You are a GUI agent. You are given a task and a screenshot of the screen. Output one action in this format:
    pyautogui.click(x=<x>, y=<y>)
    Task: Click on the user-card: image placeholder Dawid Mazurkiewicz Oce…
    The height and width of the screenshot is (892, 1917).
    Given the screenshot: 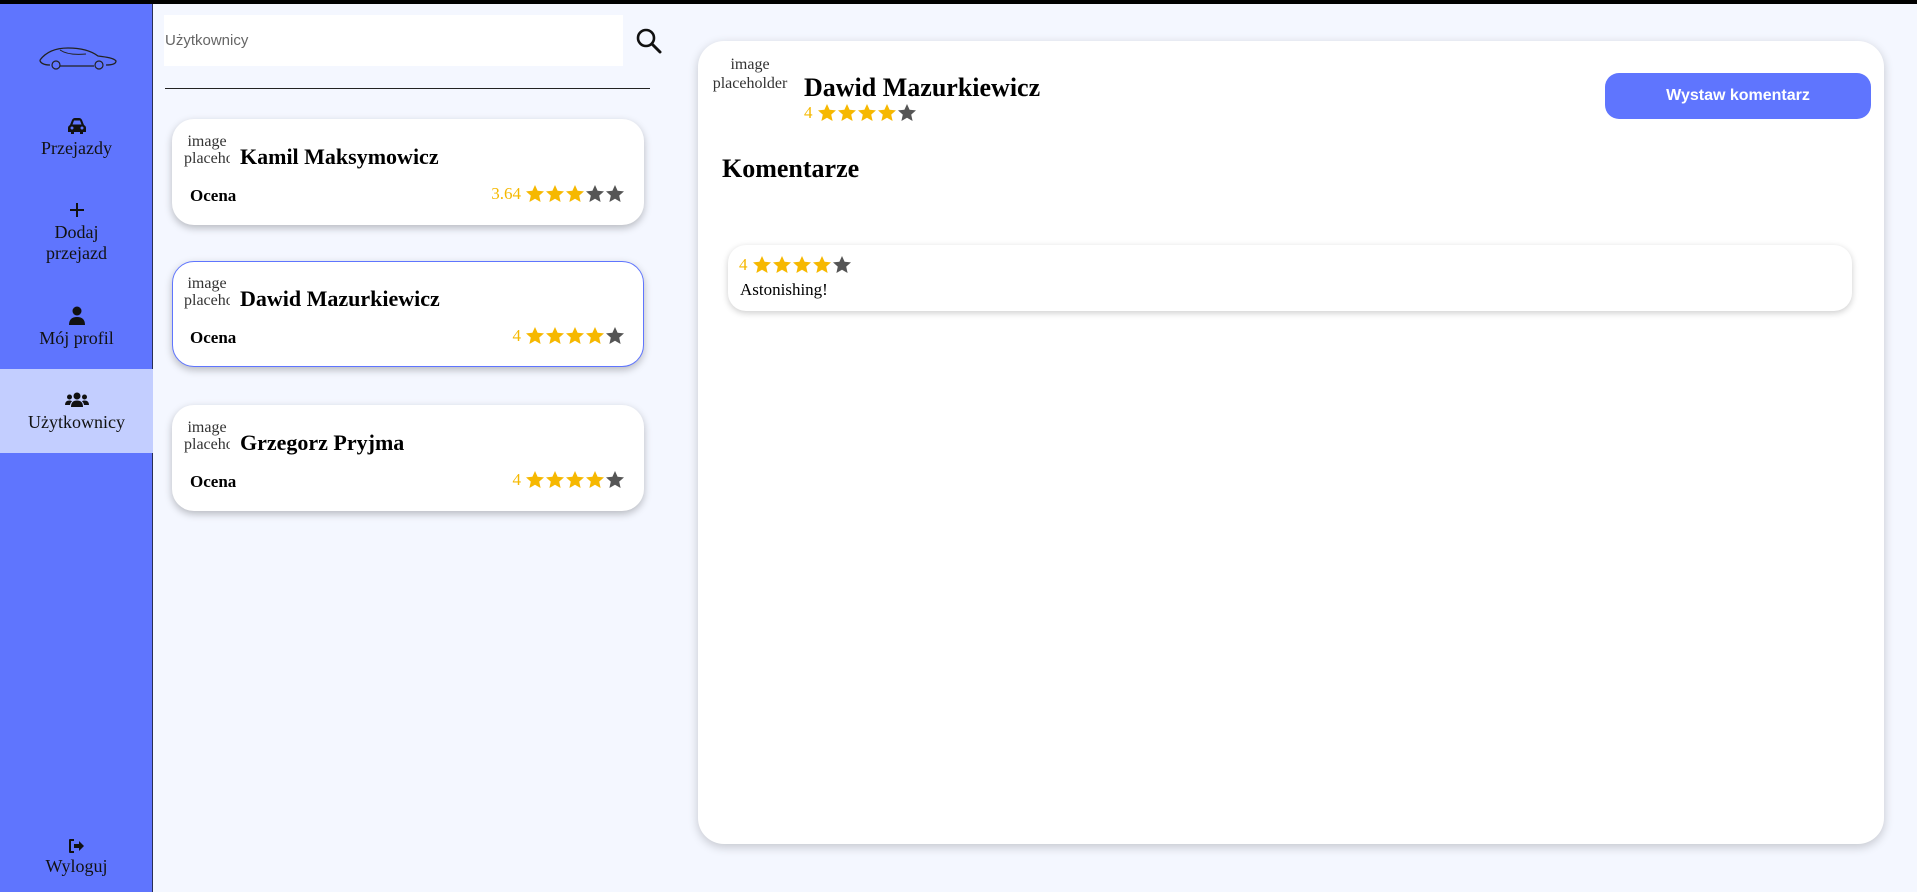 What is the action you would take?
    pyautogui.click(x=408, y=314)
    